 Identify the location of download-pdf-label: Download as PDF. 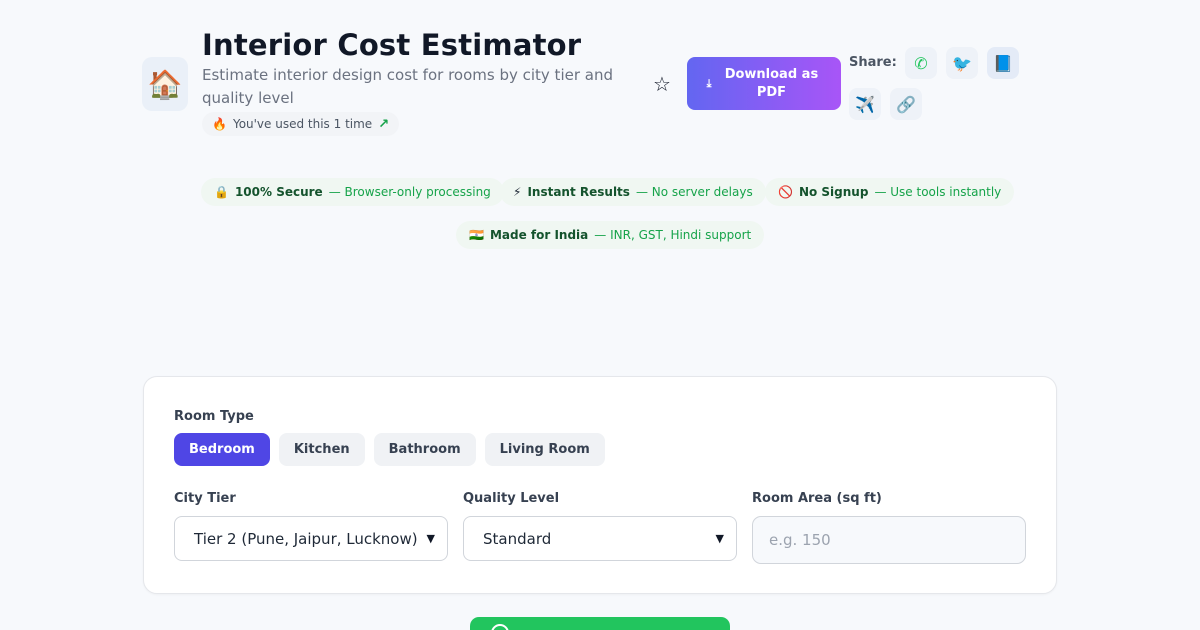
(771, 83).